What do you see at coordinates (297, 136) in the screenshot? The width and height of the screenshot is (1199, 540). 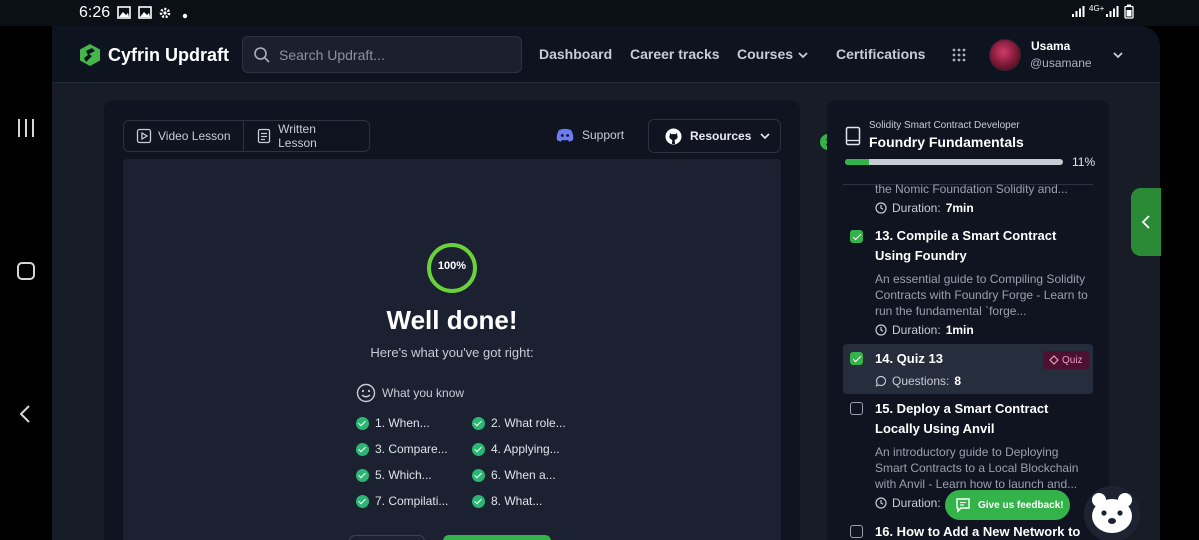 I see `tab-written-label: Written Lesson` at bounding box center [297, 136].